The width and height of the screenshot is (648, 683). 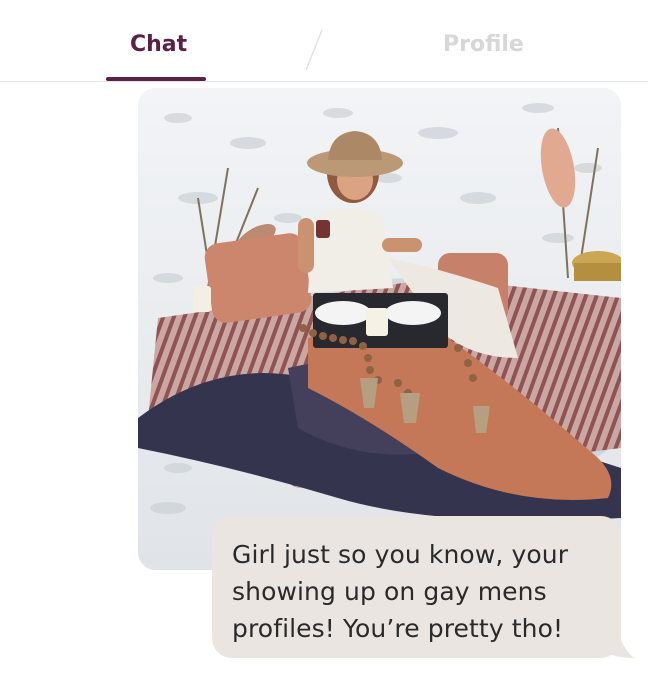 What do you see at coordinates (483, 44) in the screenshot?
I see `tab-profile: Profile` at bounding box center [483, 44].